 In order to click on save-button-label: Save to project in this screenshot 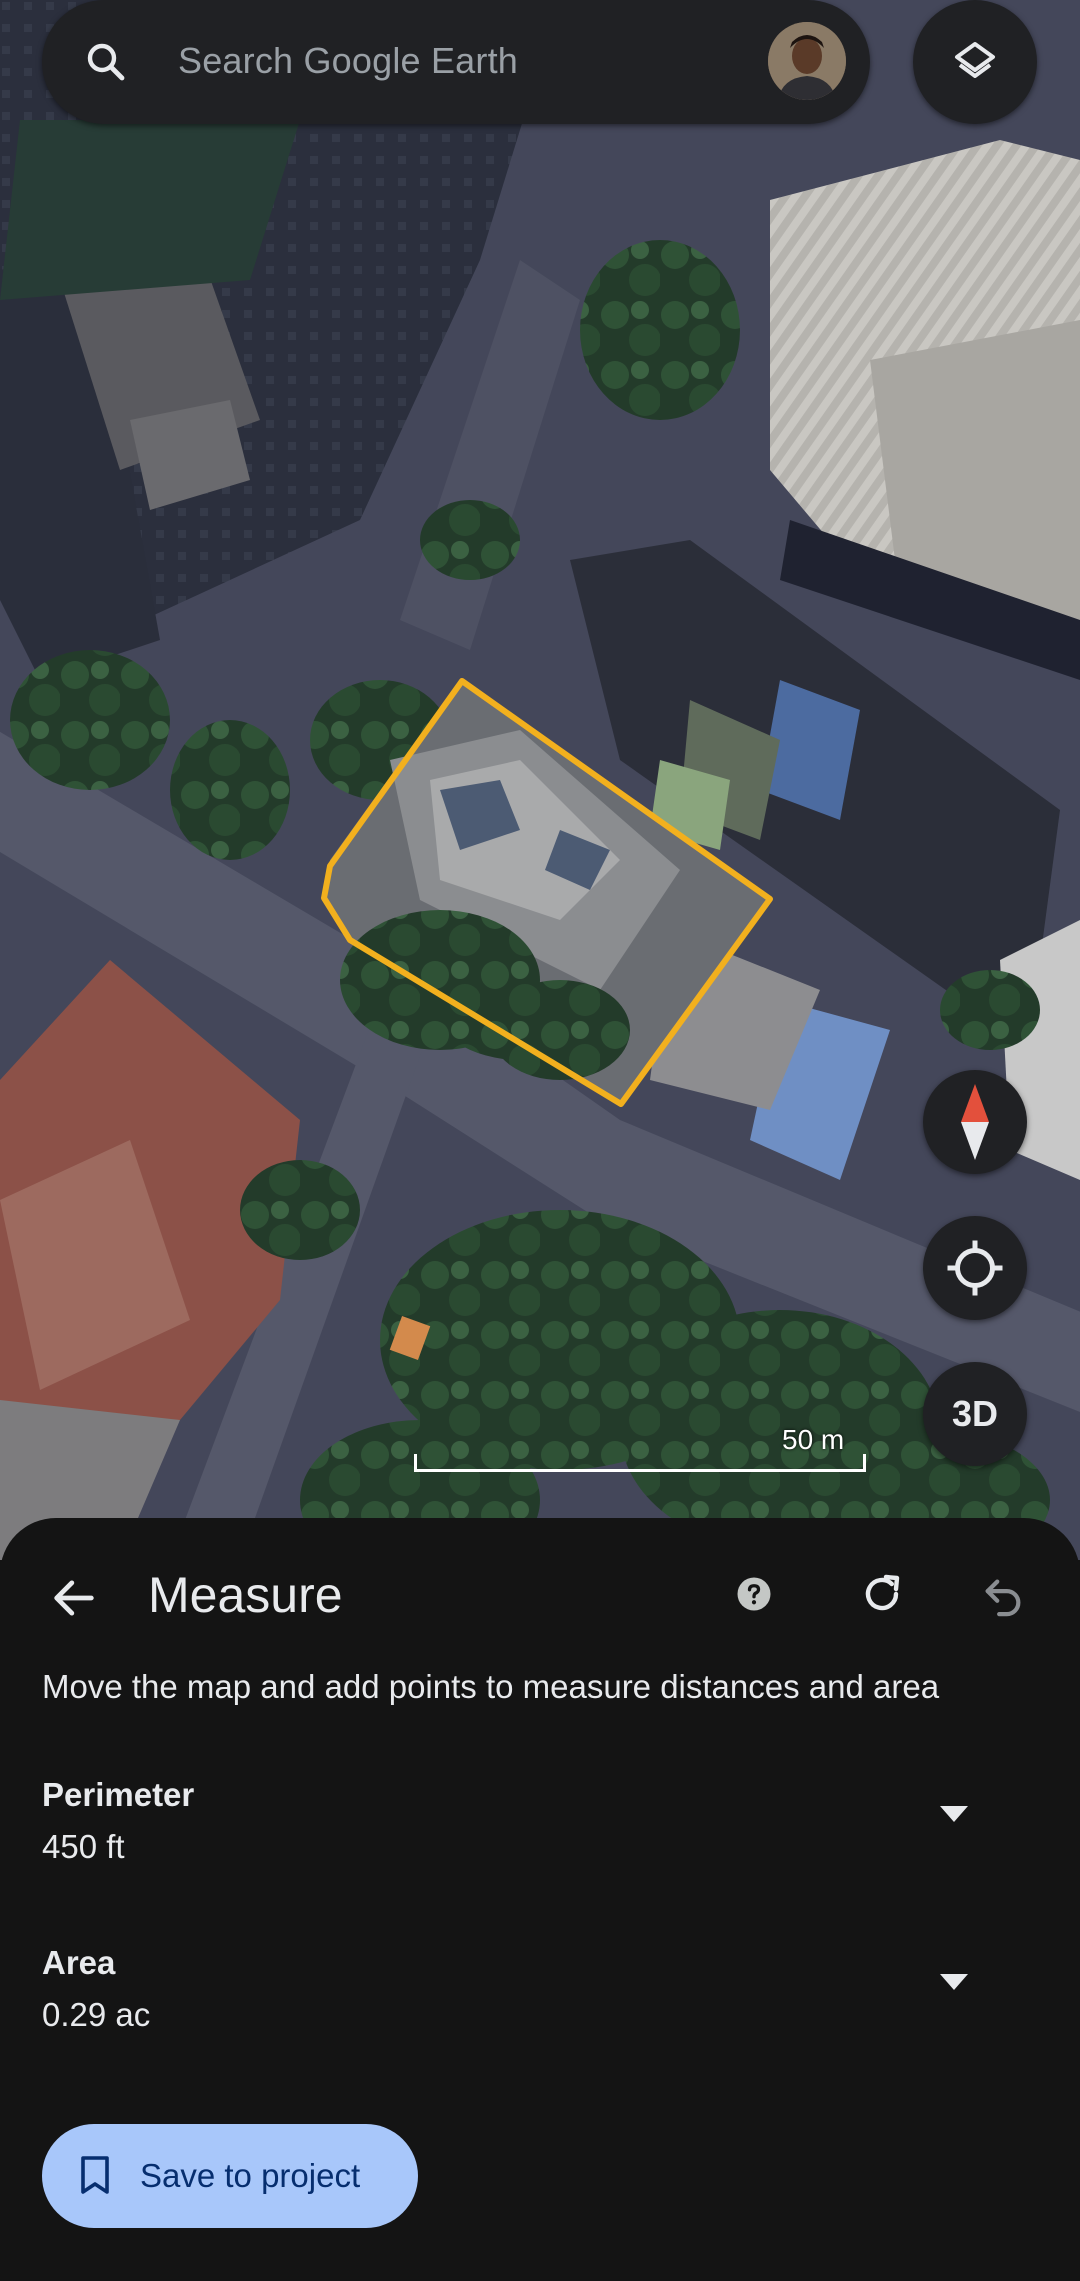, I will do `click(250, 2175)`.